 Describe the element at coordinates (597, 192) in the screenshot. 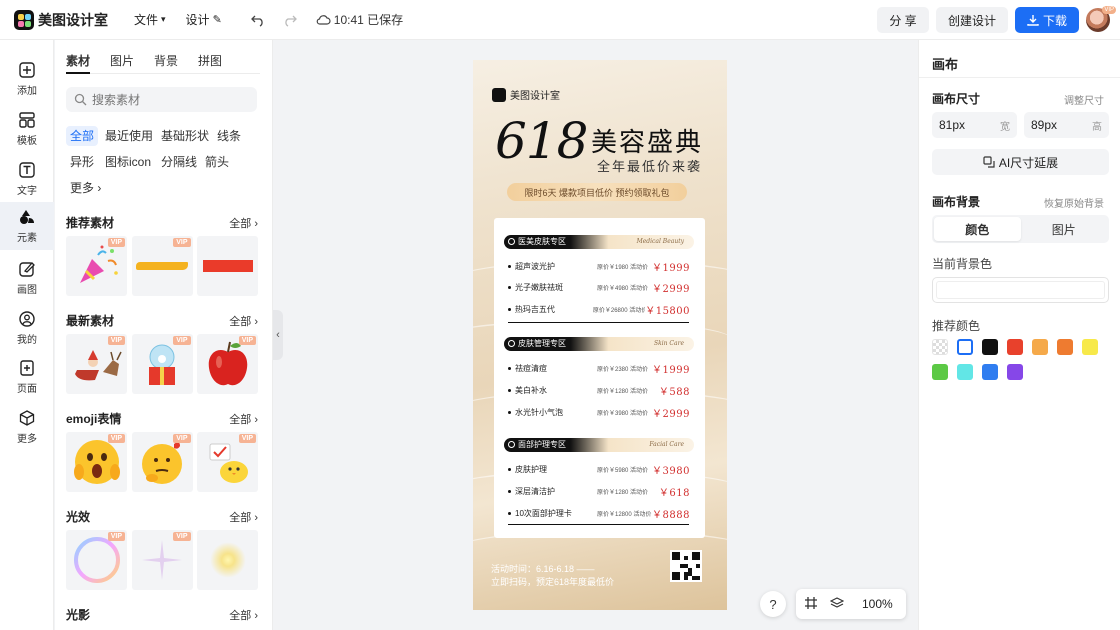

I see `poster-strip: 限时6天 爆款项目低价 预约领取礼包` at that location.